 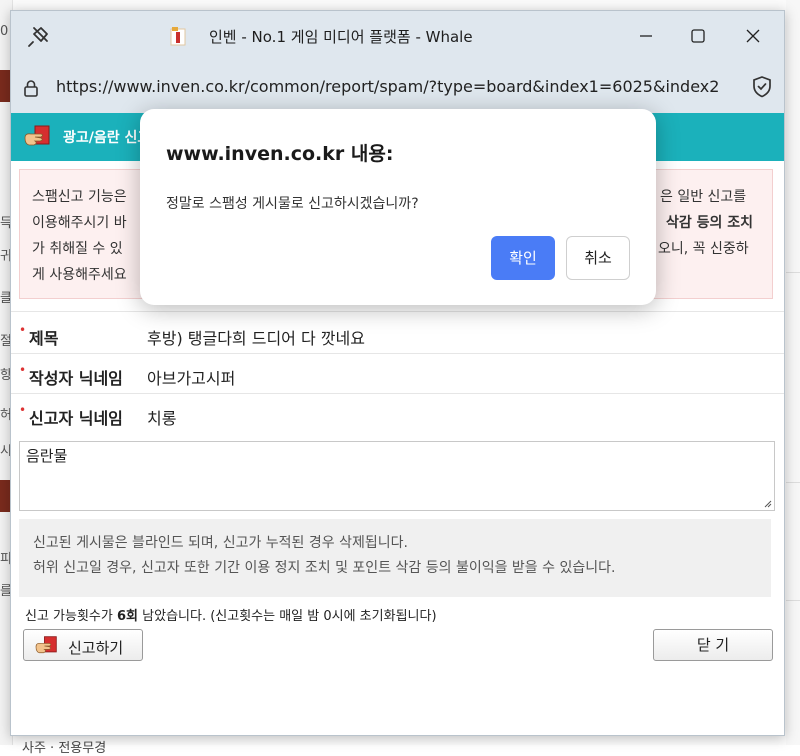 What do you see at coordinates (762, 87) in the screenshot?
I see `shield-icon` at bounding box center [762, 87].